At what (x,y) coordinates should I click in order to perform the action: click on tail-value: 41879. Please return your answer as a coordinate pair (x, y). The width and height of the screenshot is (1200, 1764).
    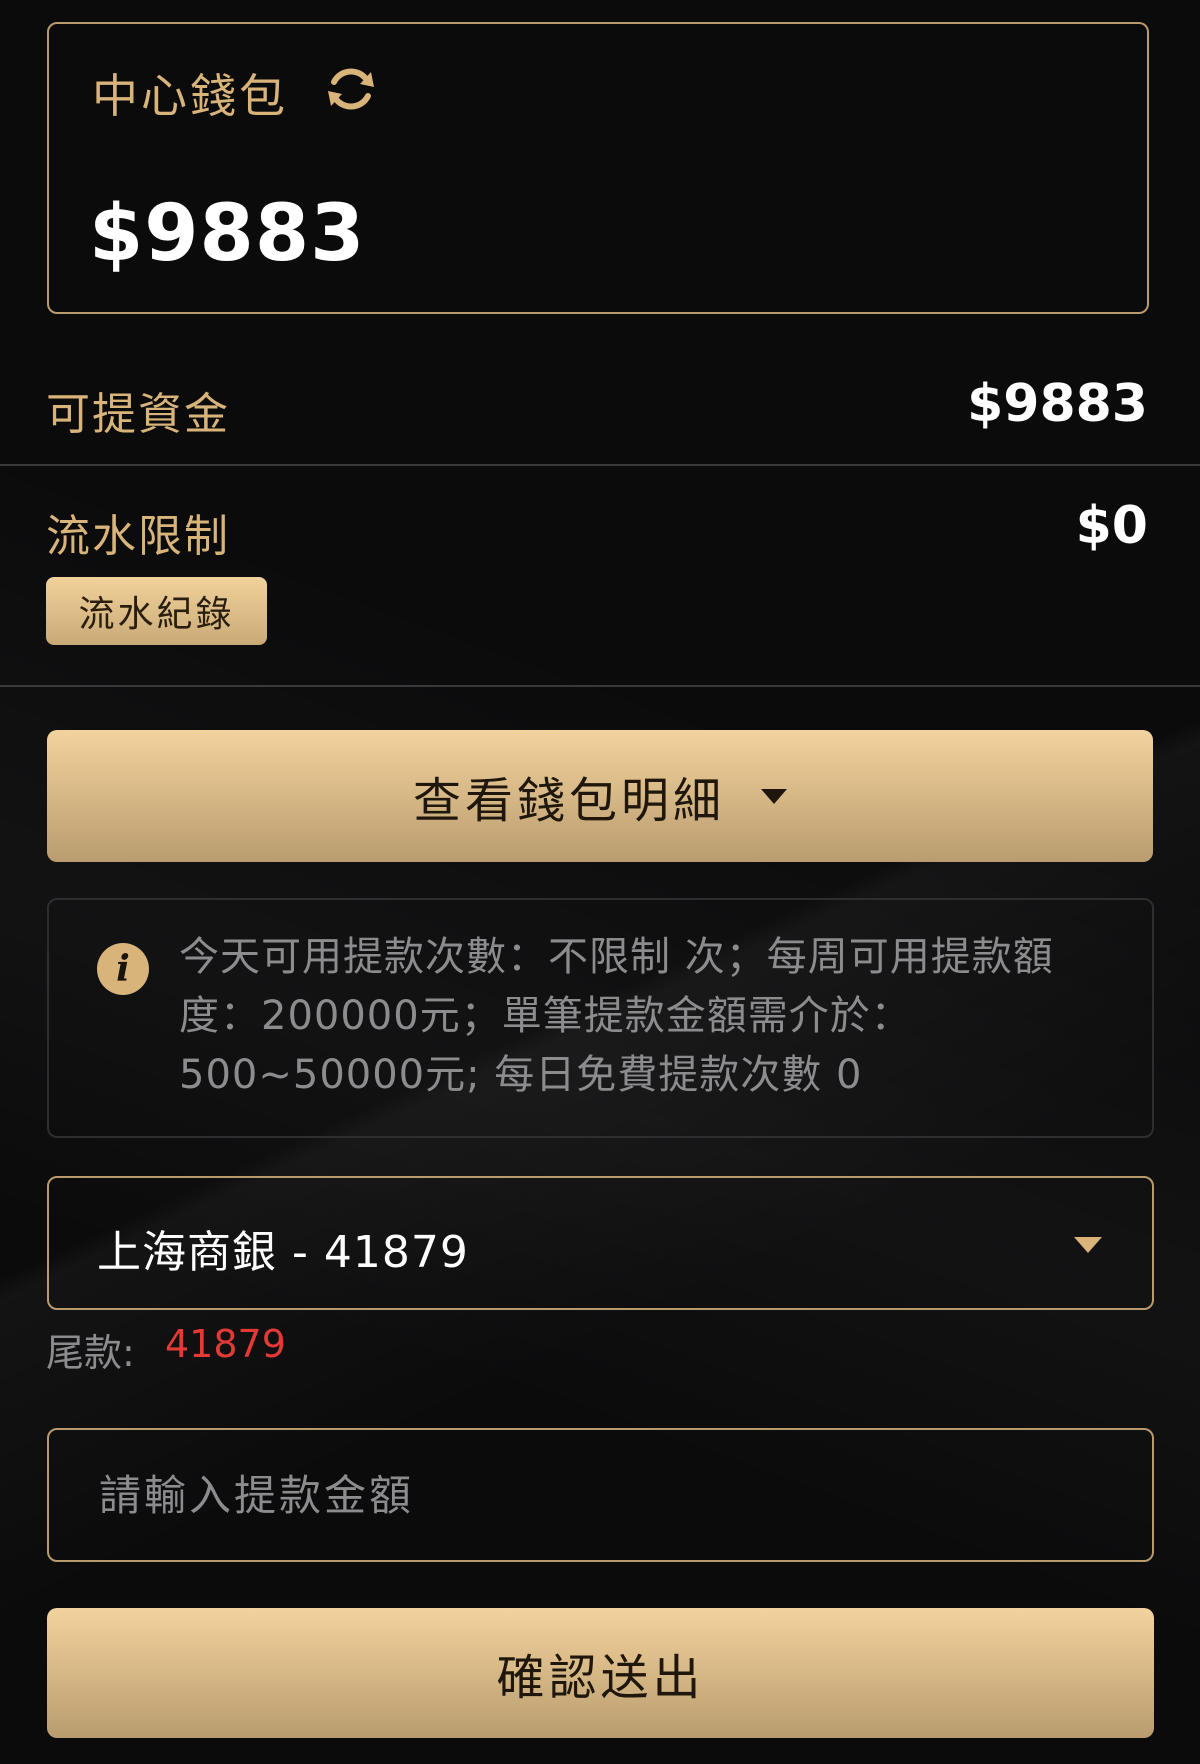
    Looking at the image, I should click on (225, 1344).